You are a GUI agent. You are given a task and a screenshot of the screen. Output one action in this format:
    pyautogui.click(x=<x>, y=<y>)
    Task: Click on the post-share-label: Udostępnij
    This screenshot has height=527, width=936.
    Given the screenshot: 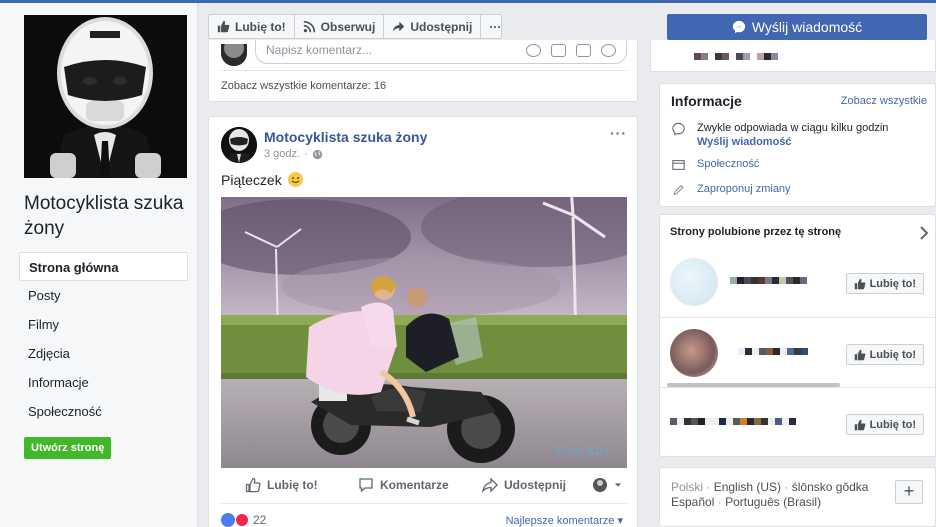 What is the action you would take?
    pyautogui.click(x=535, y=485)
    